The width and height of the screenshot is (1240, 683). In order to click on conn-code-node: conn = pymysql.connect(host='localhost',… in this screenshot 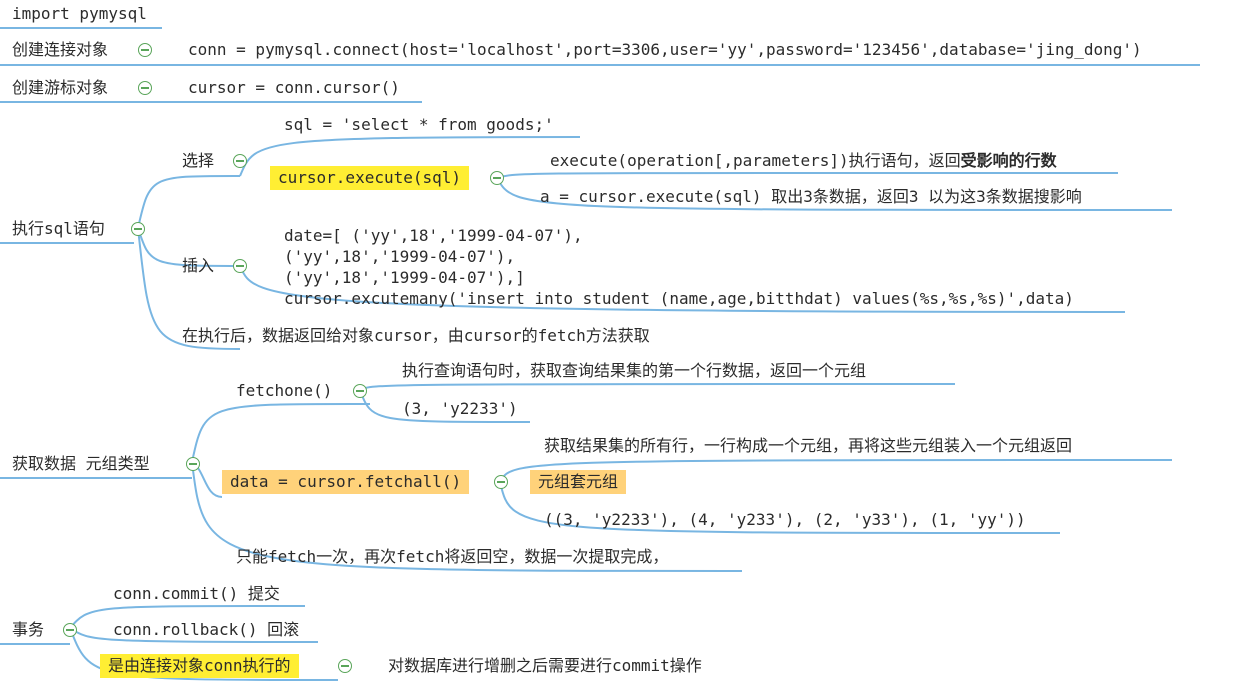, I will do `click(665, 50)`.